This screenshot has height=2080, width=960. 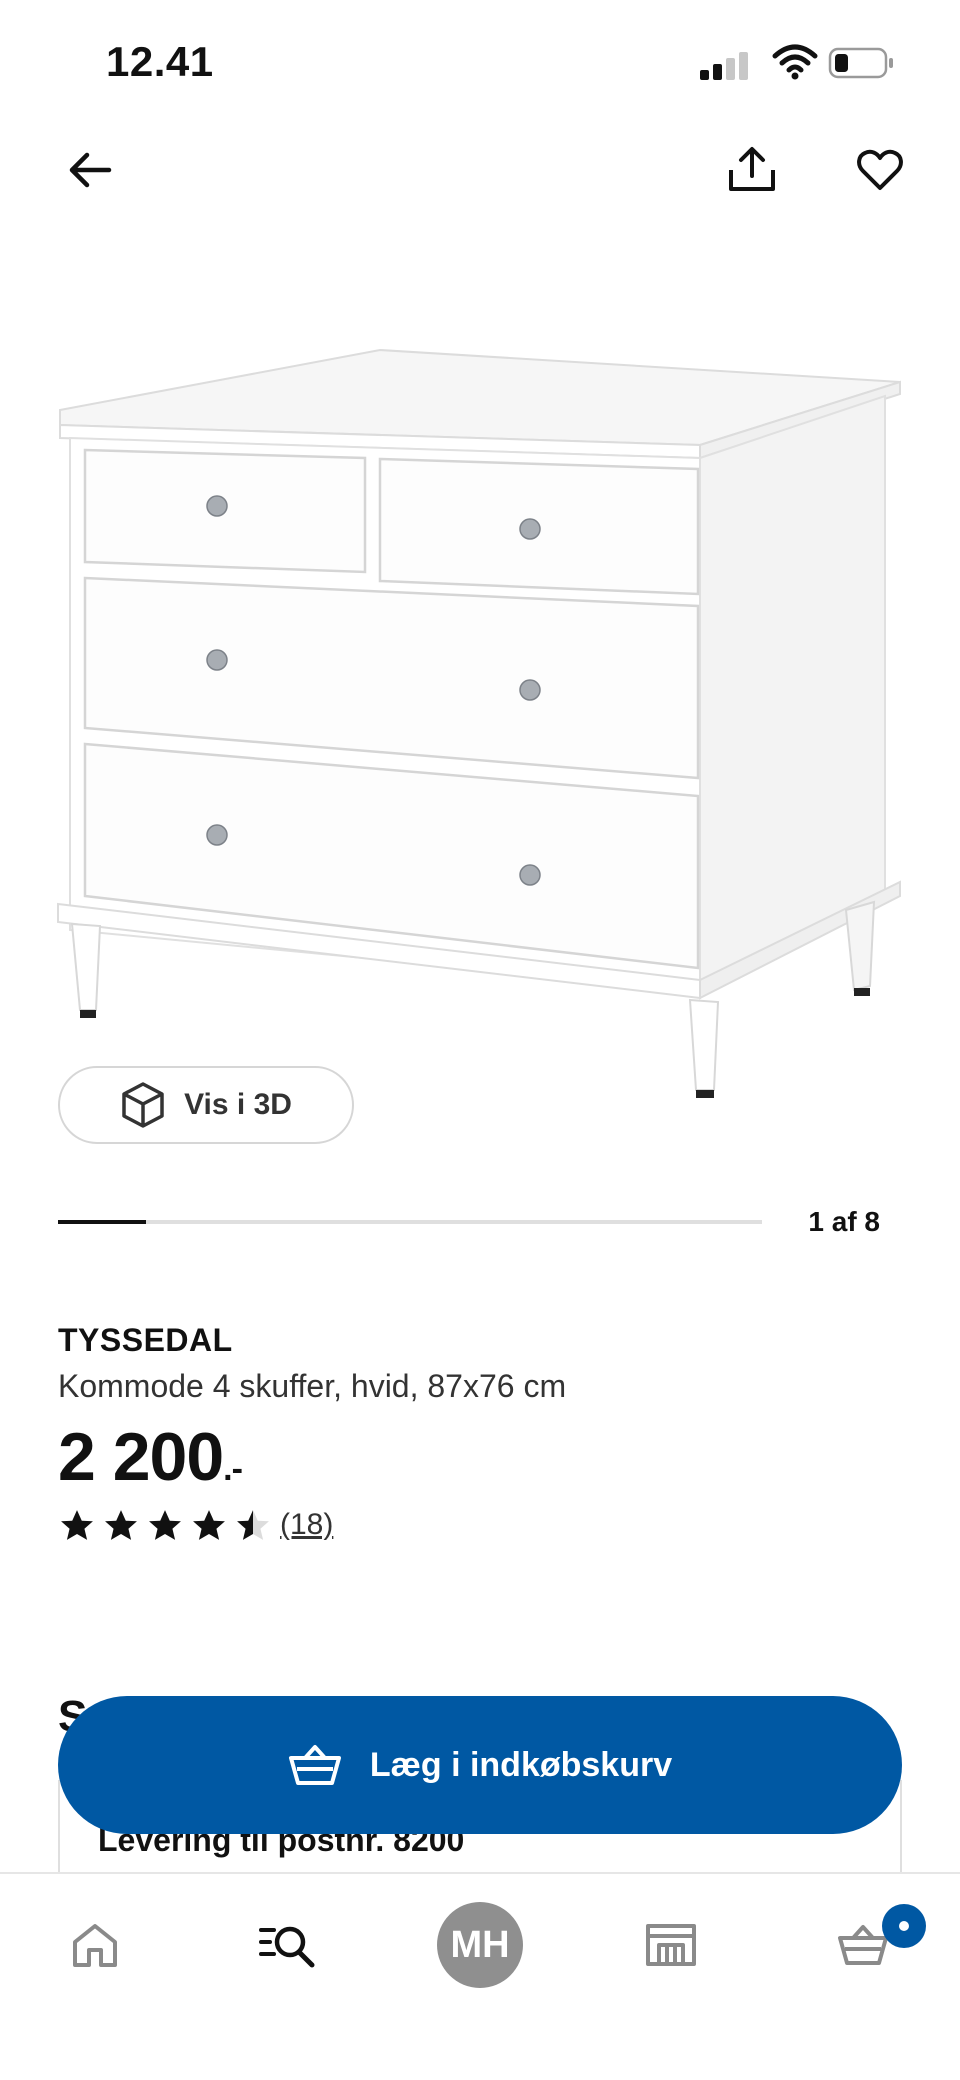 I want to click on tab-home, so click(x=95, y=1945).